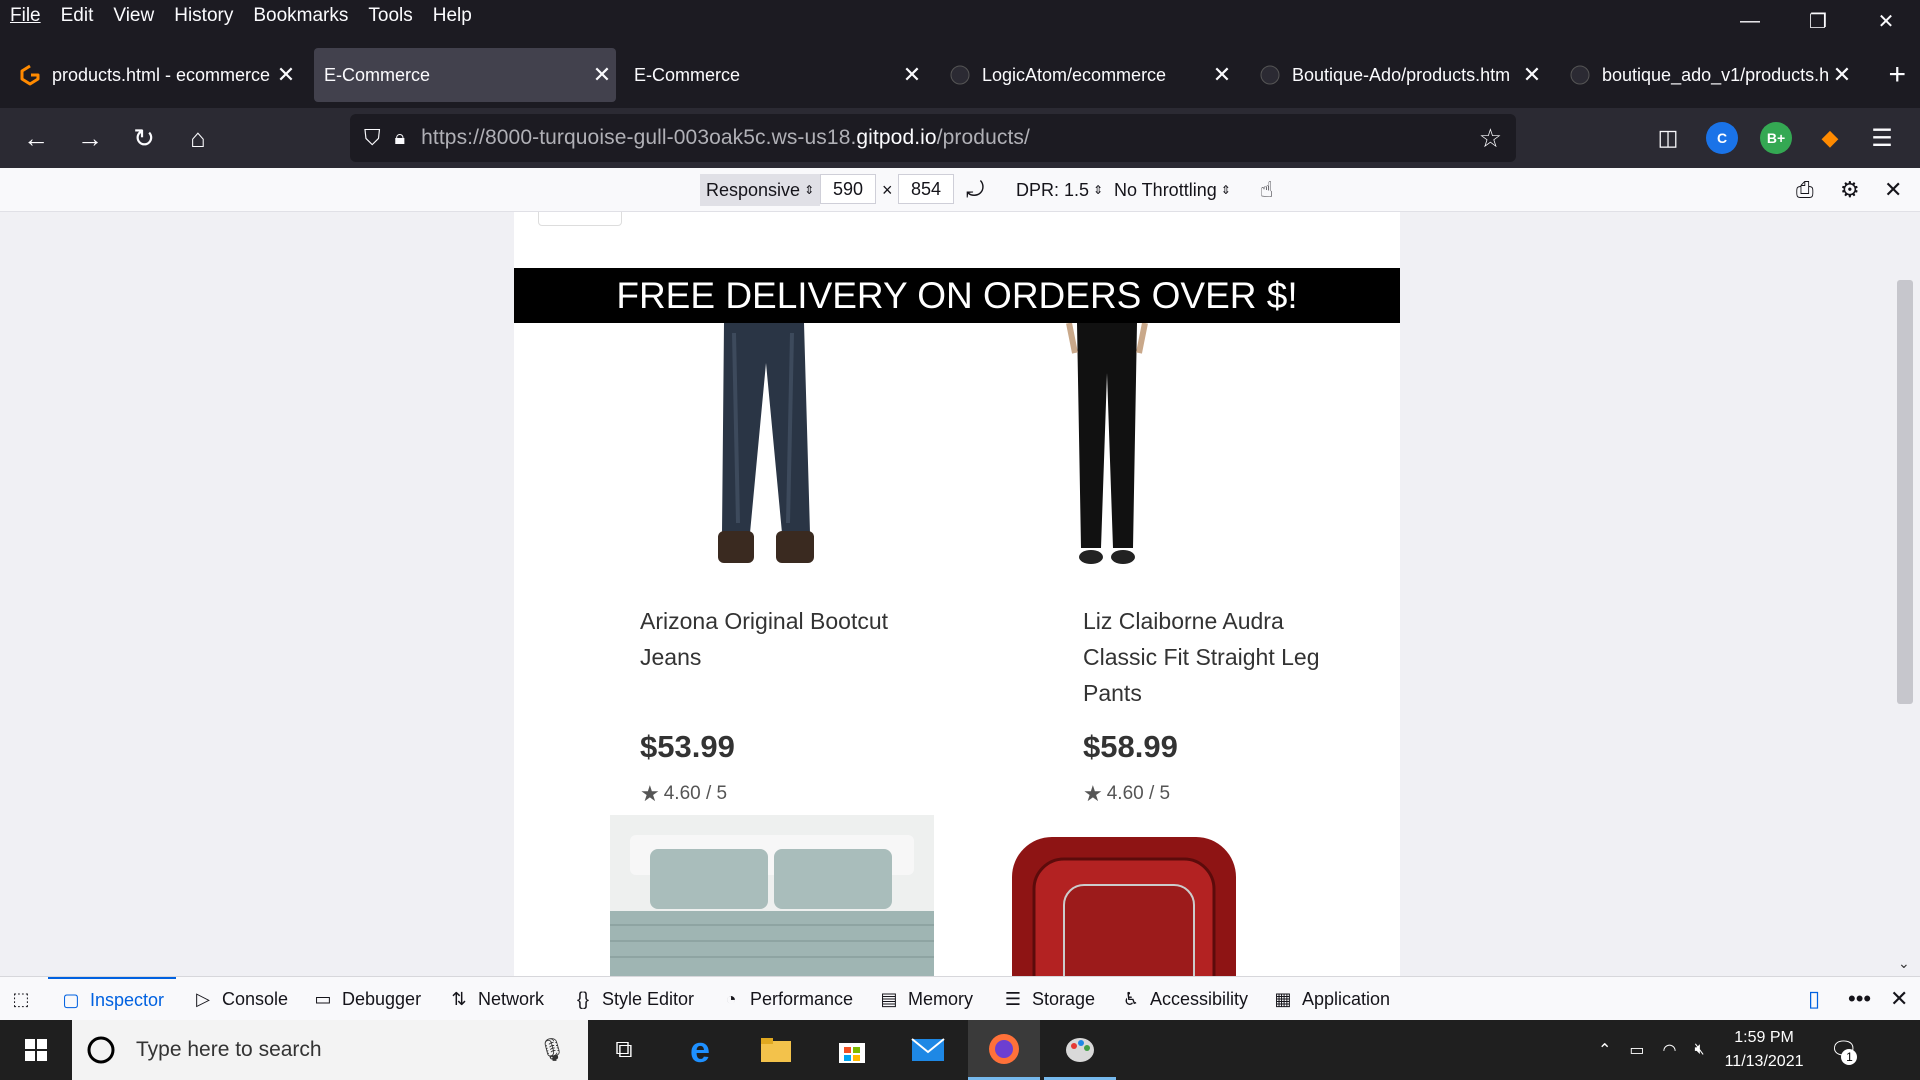 This screenshot has height=1080, width=1920. Describe the element at coordinates (760, 190) in the screenshot. I see `device-select: Responsive ⇕` at that location.